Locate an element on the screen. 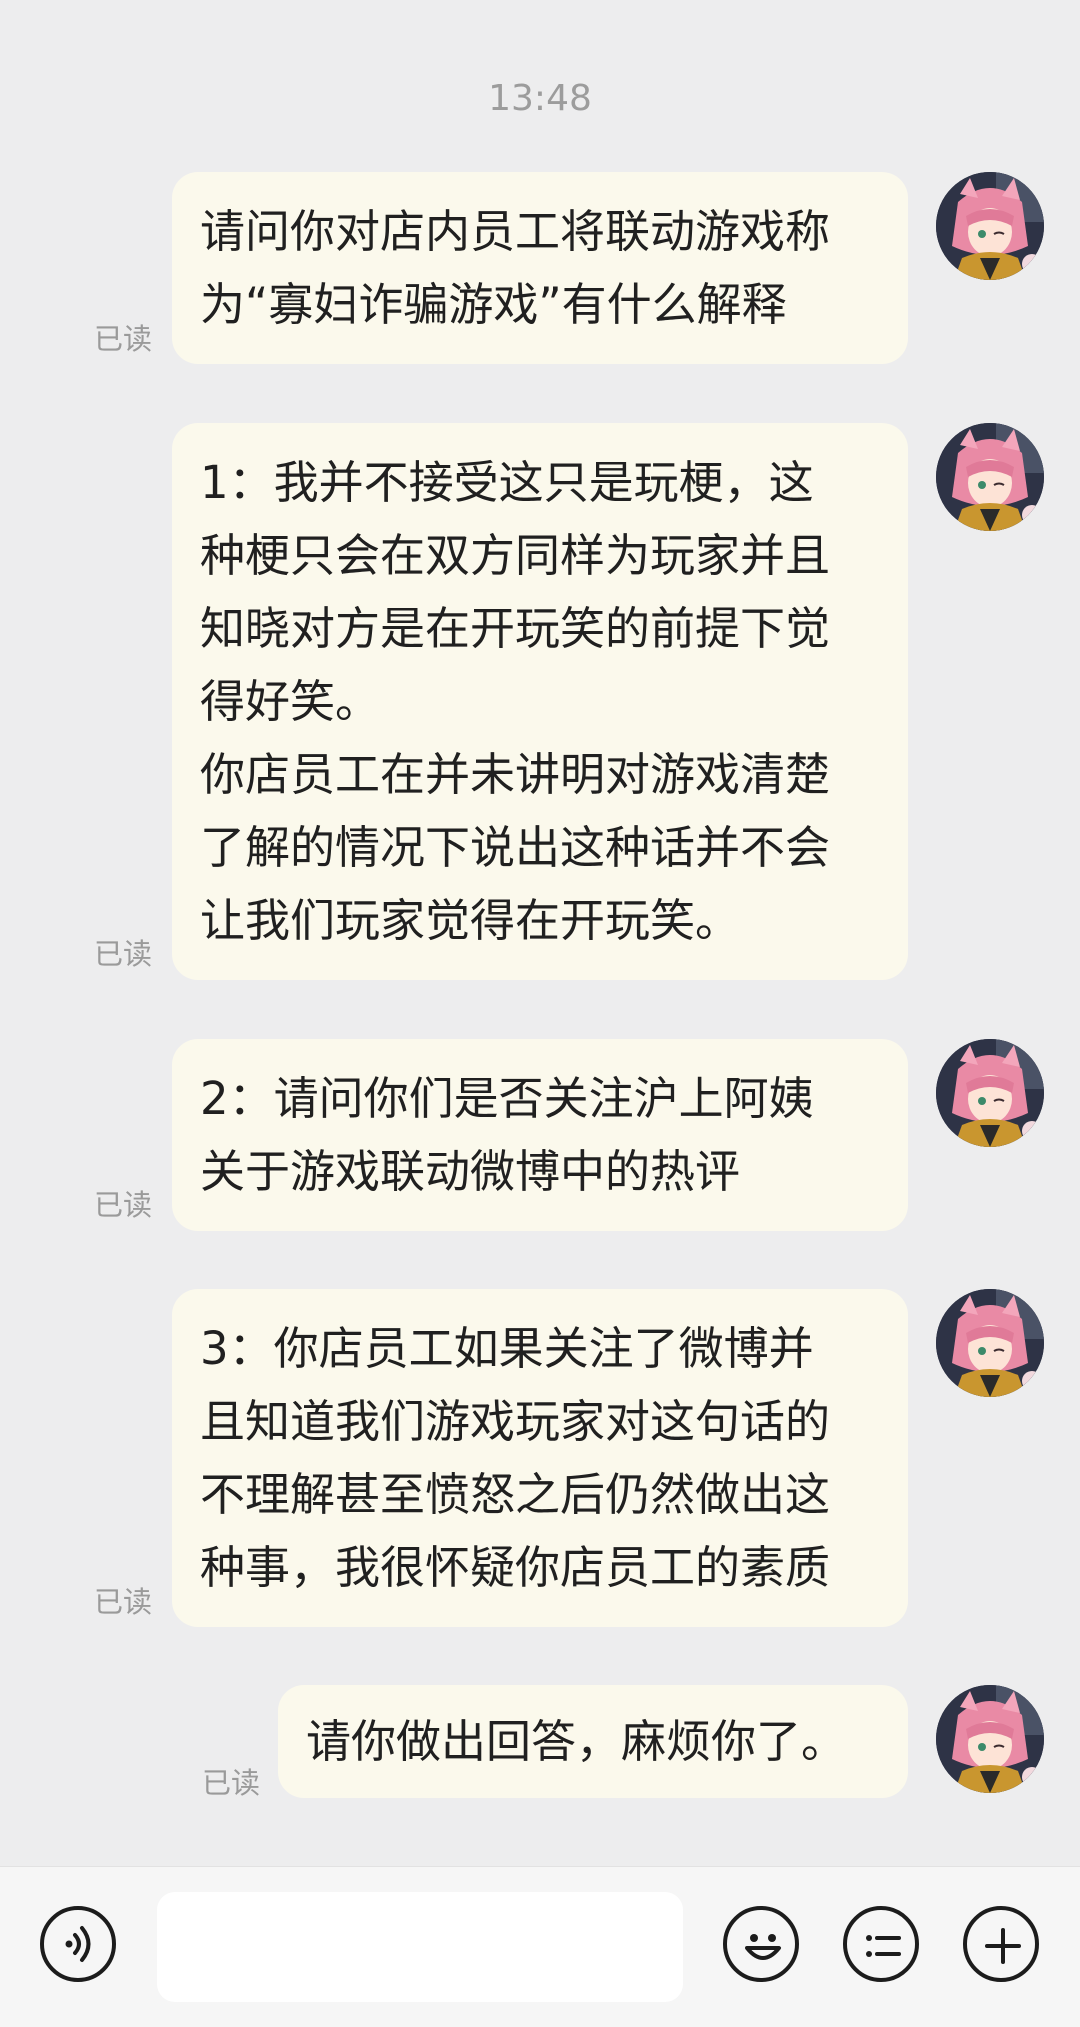 This screenshot has width=1080, height=2027. plus-icon is located at coordinates (1003, 1946).